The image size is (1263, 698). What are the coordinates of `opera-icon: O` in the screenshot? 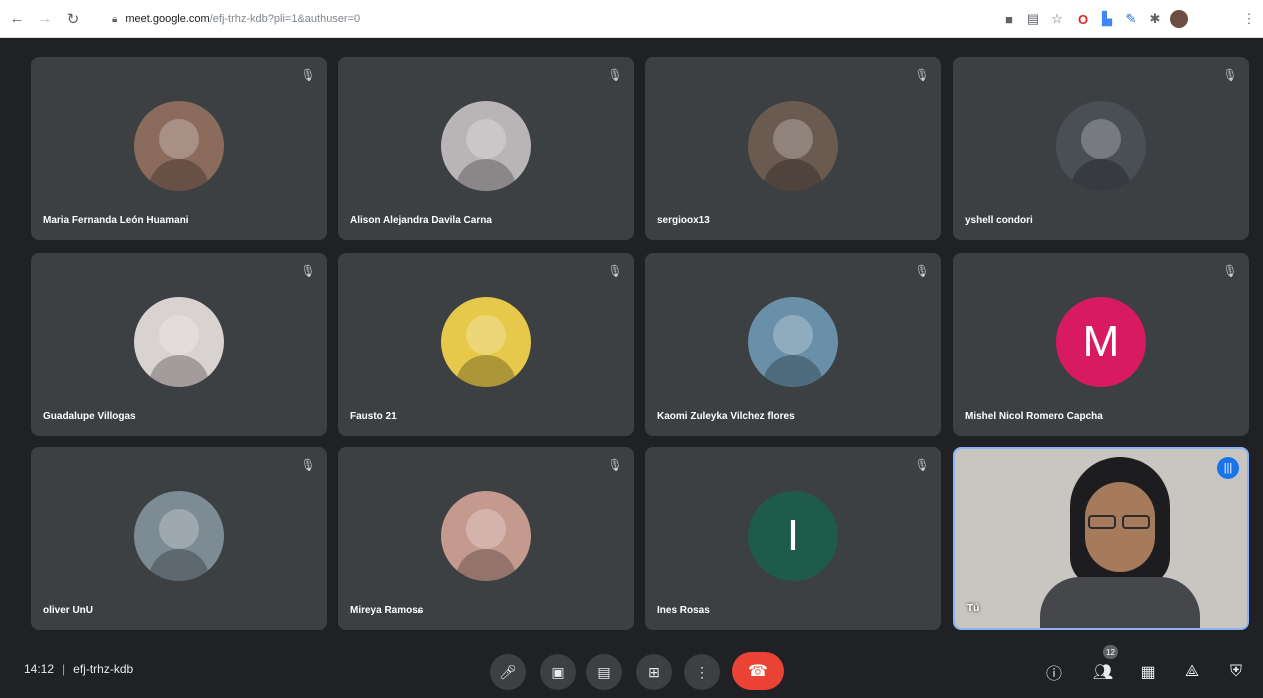 It's located at (1083, 19).